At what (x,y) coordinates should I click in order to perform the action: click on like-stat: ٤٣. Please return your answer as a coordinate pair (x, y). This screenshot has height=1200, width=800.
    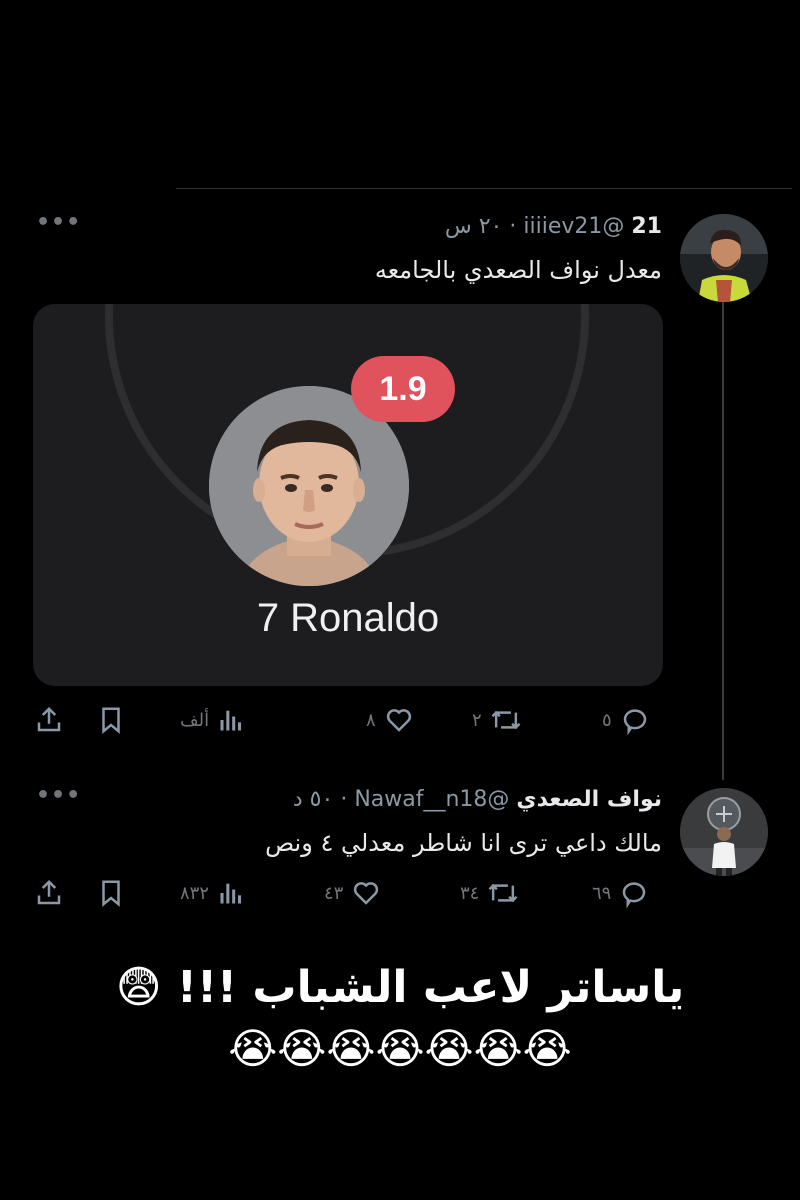
    Looking at the image, I should click on (352, 893).